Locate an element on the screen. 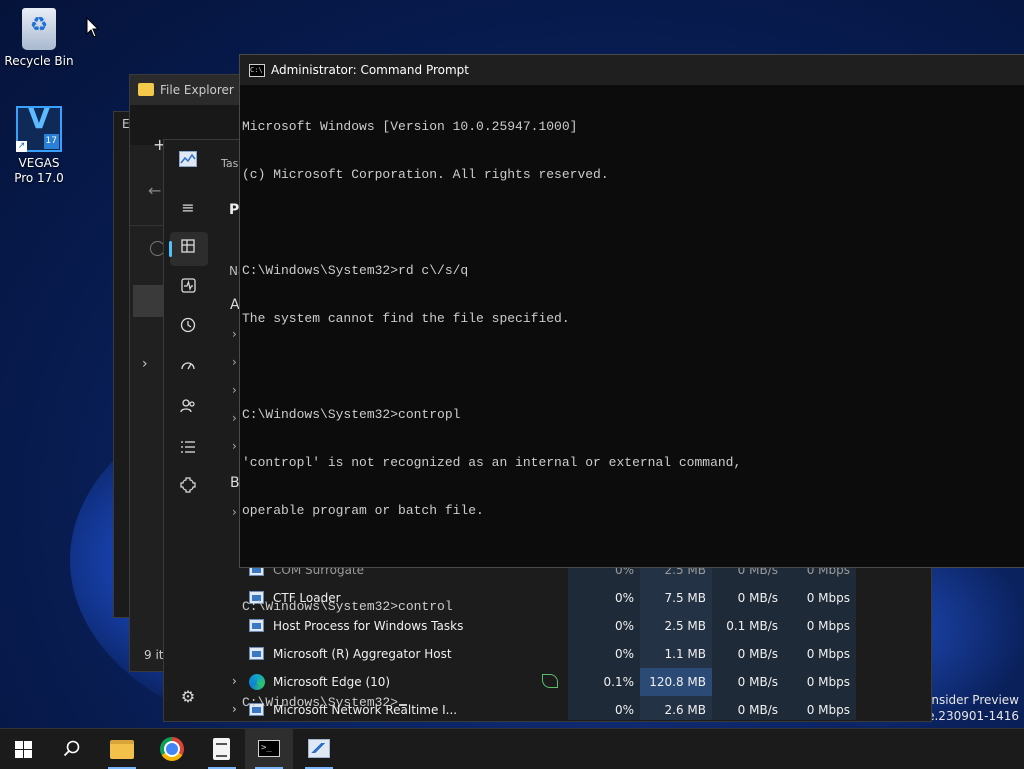 Image resolution: width=1024 pixels, height=769 pixels. explorer-titlebar: File Explorer is located at coordinates (190, 90).